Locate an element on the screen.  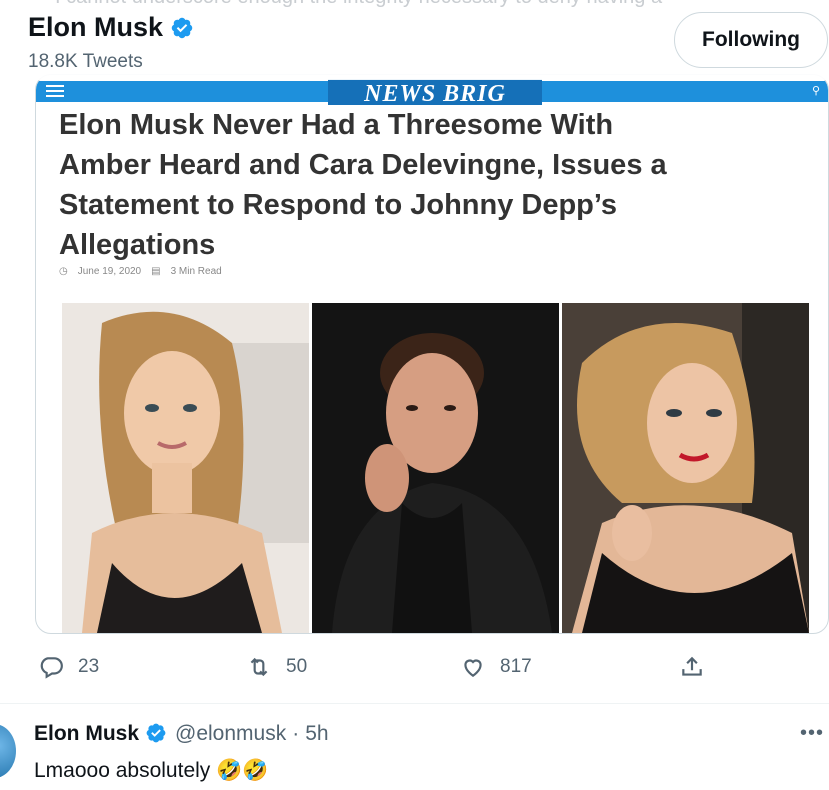
profile-name-text: Elon Musk is located at coordinates (96, 27).